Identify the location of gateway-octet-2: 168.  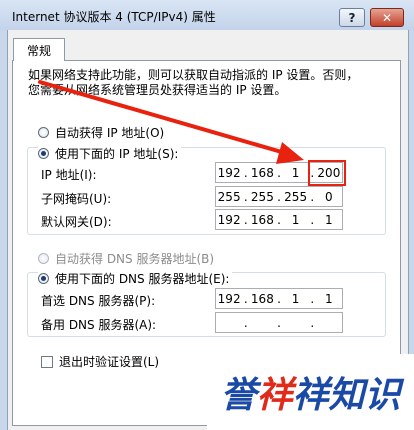
(262, 220).